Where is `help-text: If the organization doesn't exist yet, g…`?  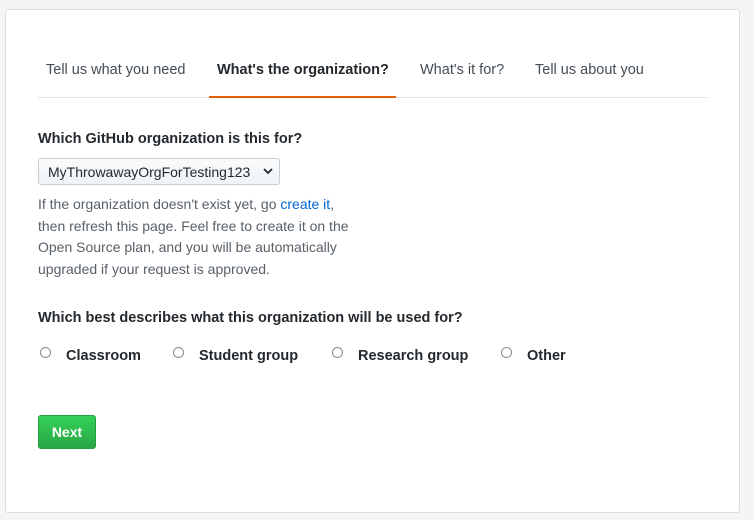 help-text: If the organization doesn't exist yet, g… is located at coordinates (159, 204).